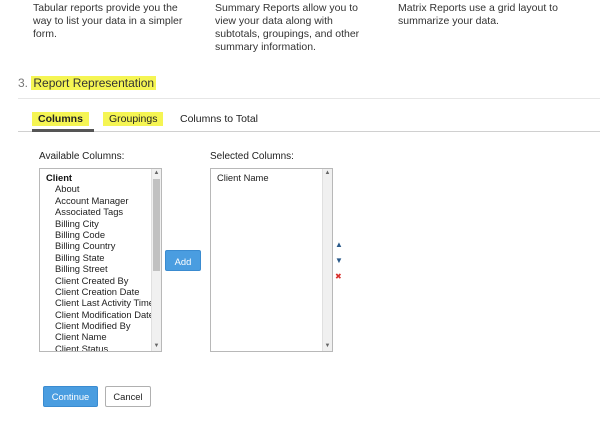 This screenshot has width=600, height=428. What do you see at coordinates (128, 396) in the screenshot?
I see `cancel-button: Cancel` at bounding box center [128, 396].